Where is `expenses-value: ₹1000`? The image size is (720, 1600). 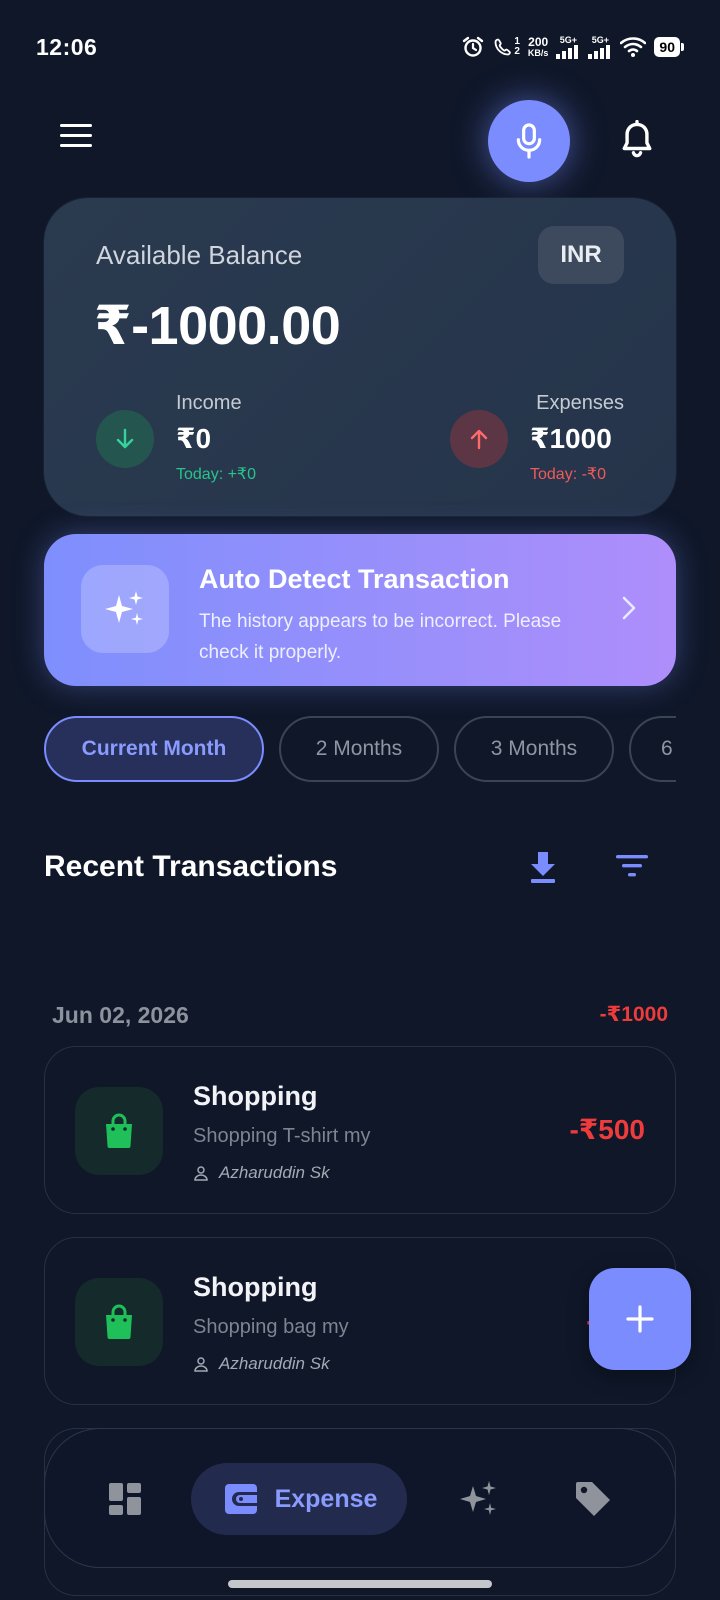 expenses-value: ₹1000 is located at coordinates (571, 438).